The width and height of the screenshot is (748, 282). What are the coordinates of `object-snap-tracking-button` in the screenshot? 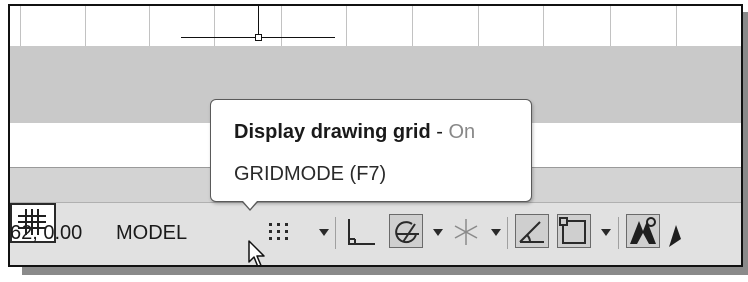 It's located at (532, 231).